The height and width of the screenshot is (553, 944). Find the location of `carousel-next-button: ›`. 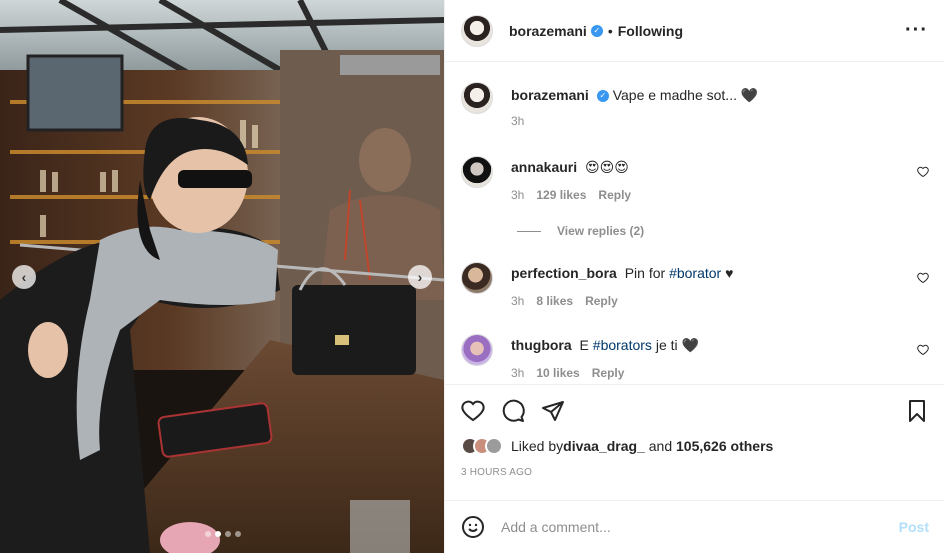

carousel-next-button: › is located at coordinates (420, 277).